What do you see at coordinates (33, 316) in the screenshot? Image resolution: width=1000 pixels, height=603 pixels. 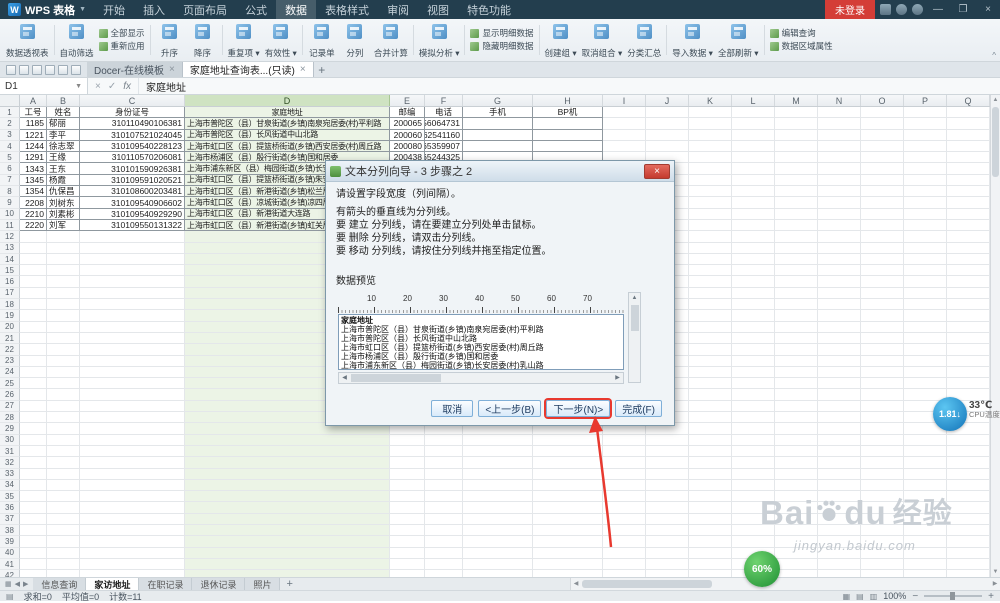 I see `cell-A19` at bounding box center [33, 316].